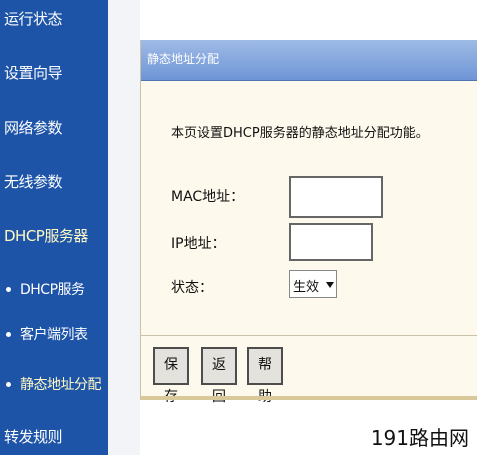 The image size is (477, 455). Describe the element at coordinates (33, 181) in the screenshot. I see `sidebar-item-wireless: 无线参数` at that location.